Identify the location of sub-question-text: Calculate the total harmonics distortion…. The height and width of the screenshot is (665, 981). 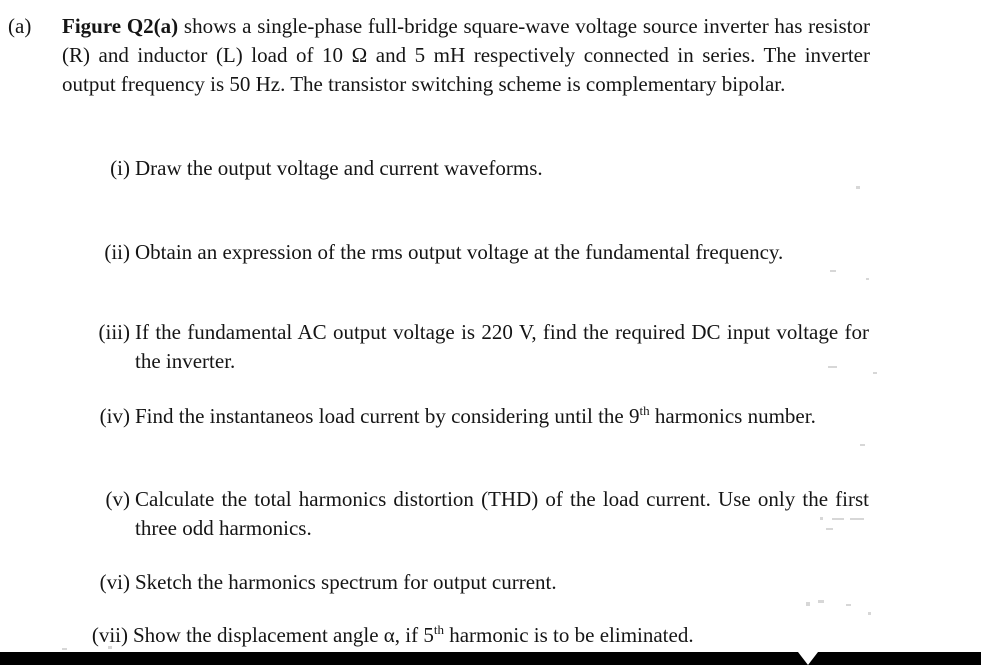
(502, 513).